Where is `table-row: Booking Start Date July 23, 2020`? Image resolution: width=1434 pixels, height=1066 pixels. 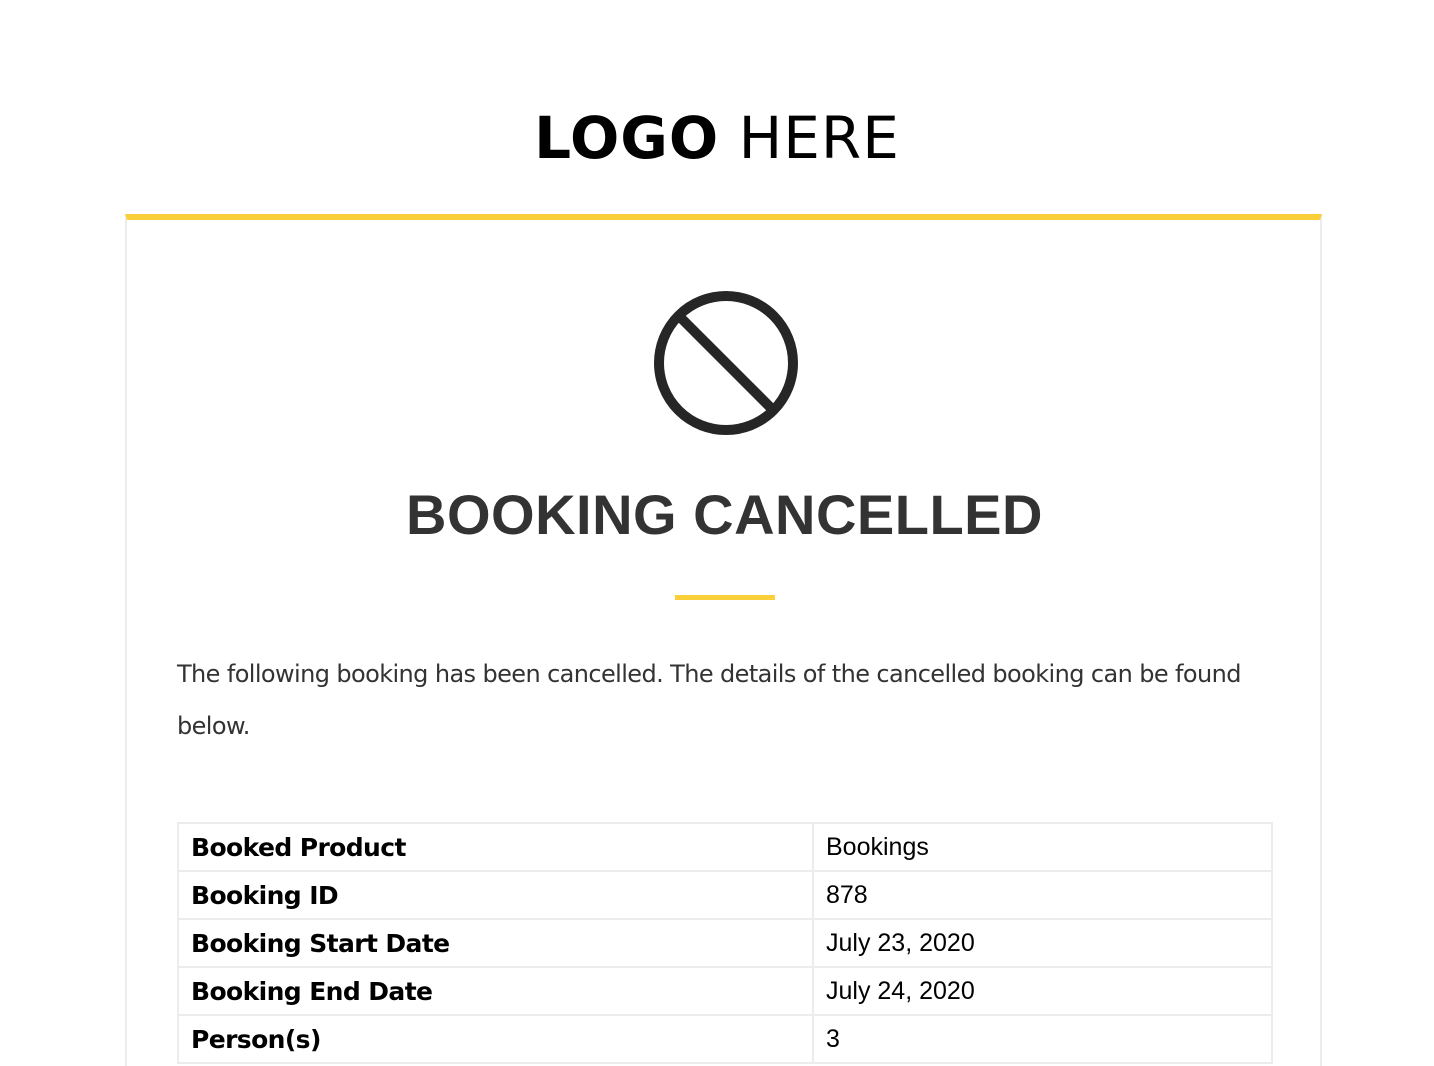 table-row: Booking Start Date July 23, 2020 is located at coordinates (725, 943).